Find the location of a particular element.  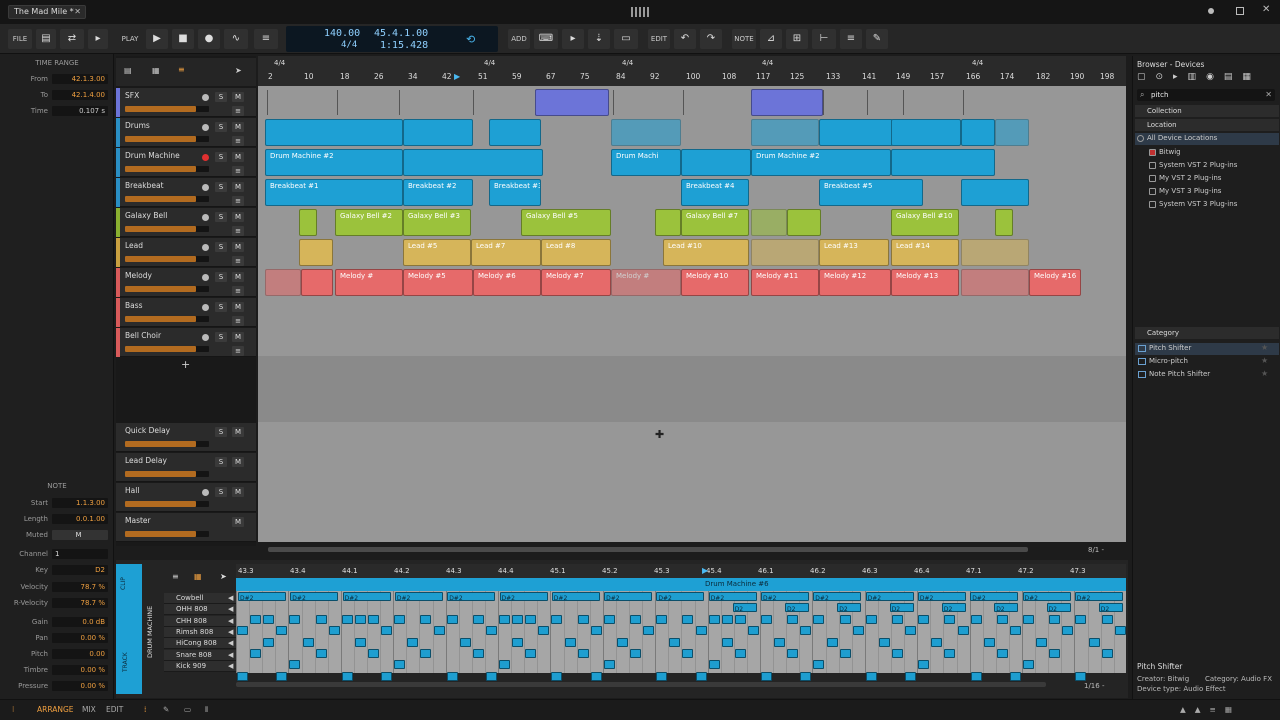

position-display: 45.4.1.00 is located at coordinates (401, 33).